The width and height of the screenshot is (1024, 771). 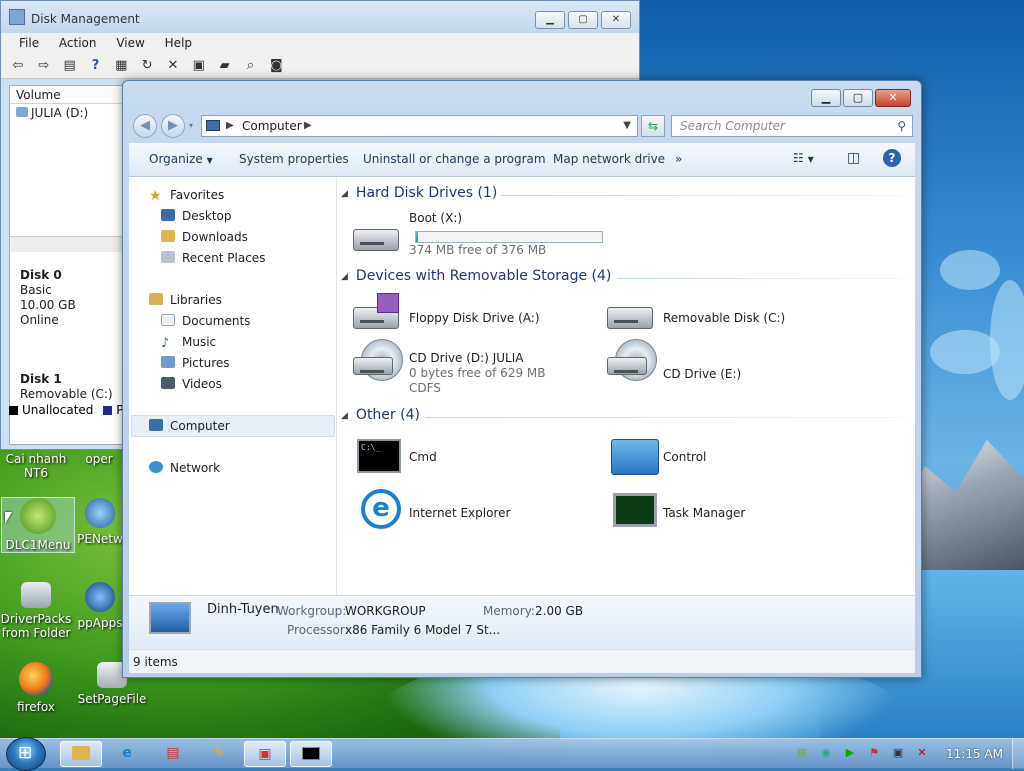 What do you see at coordinates (204, 237) in the screenshot?
I see `nav-downloads: Downloads` at bounding box center [204, 237].